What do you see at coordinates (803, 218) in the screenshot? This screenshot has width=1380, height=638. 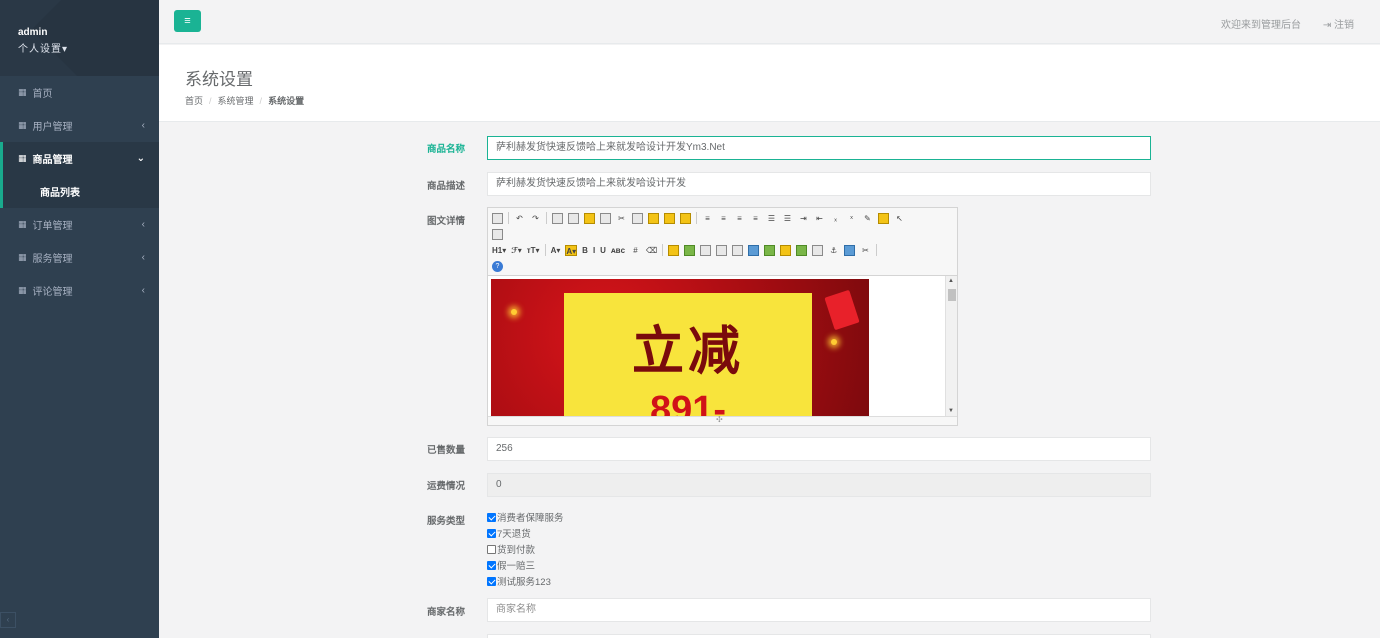 I see `indent-icon: ⇥` at bounding box center [803, 218].